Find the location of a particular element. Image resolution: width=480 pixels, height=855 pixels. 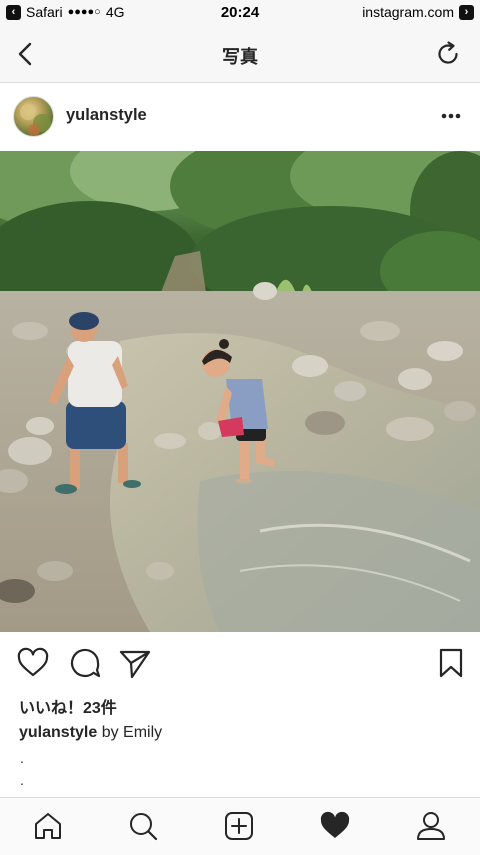

send-icon is located at coordinates (135, 663).